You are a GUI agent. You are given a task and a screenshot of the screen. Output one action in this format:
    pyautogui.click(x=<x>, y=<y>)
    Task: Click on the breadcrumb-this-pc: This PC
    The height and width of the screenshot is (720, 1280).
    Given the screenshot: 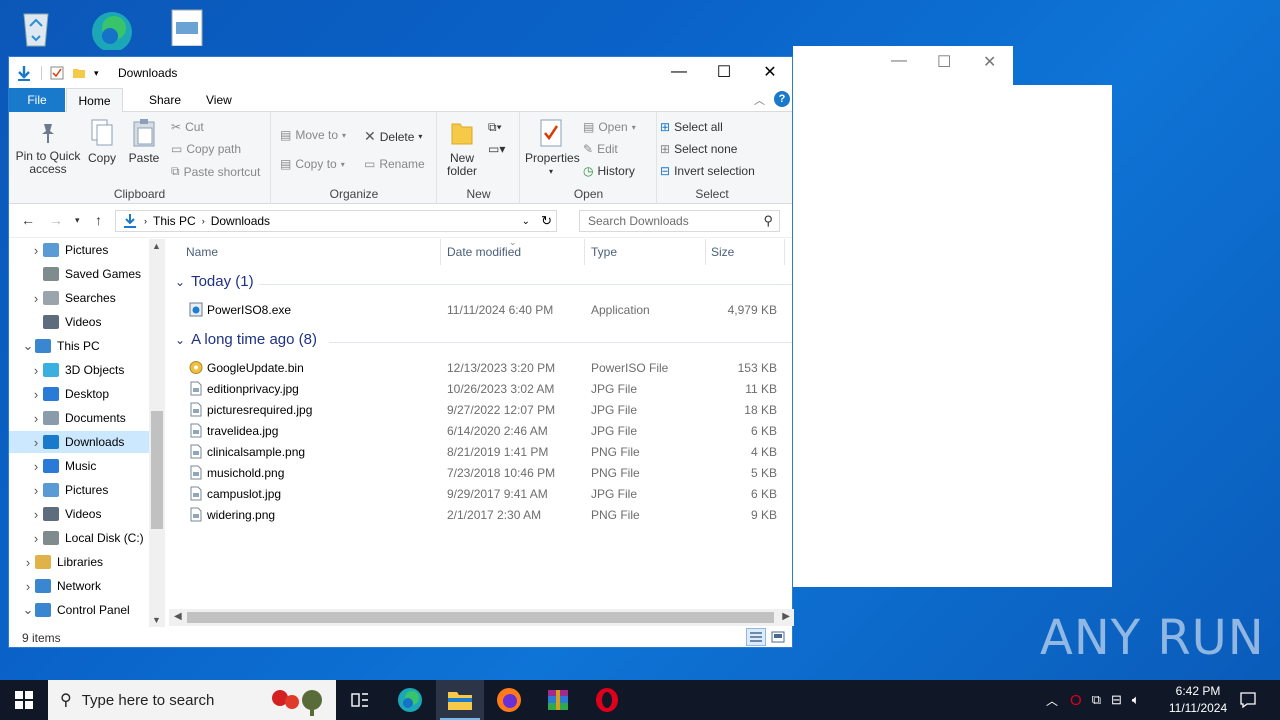 What is the action you would take?
    pyautogui.click(x=174, y=221)
    